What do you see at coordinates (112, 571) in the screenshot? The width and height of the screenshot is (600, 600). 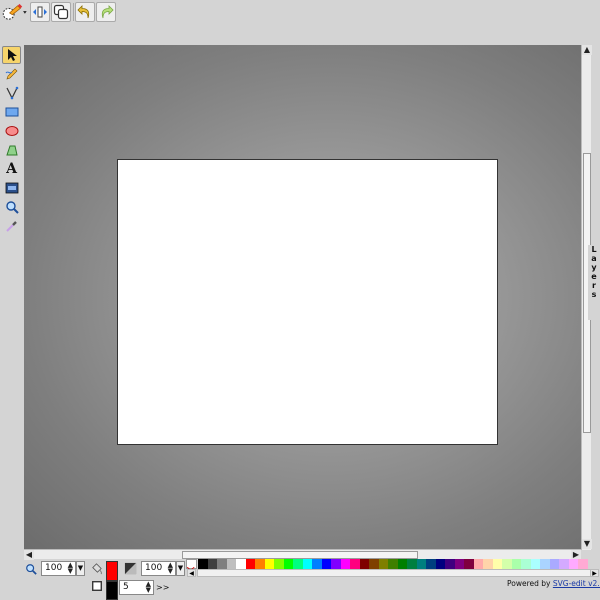 I see `fill-color-swatch` at bounding box center [112, 571].